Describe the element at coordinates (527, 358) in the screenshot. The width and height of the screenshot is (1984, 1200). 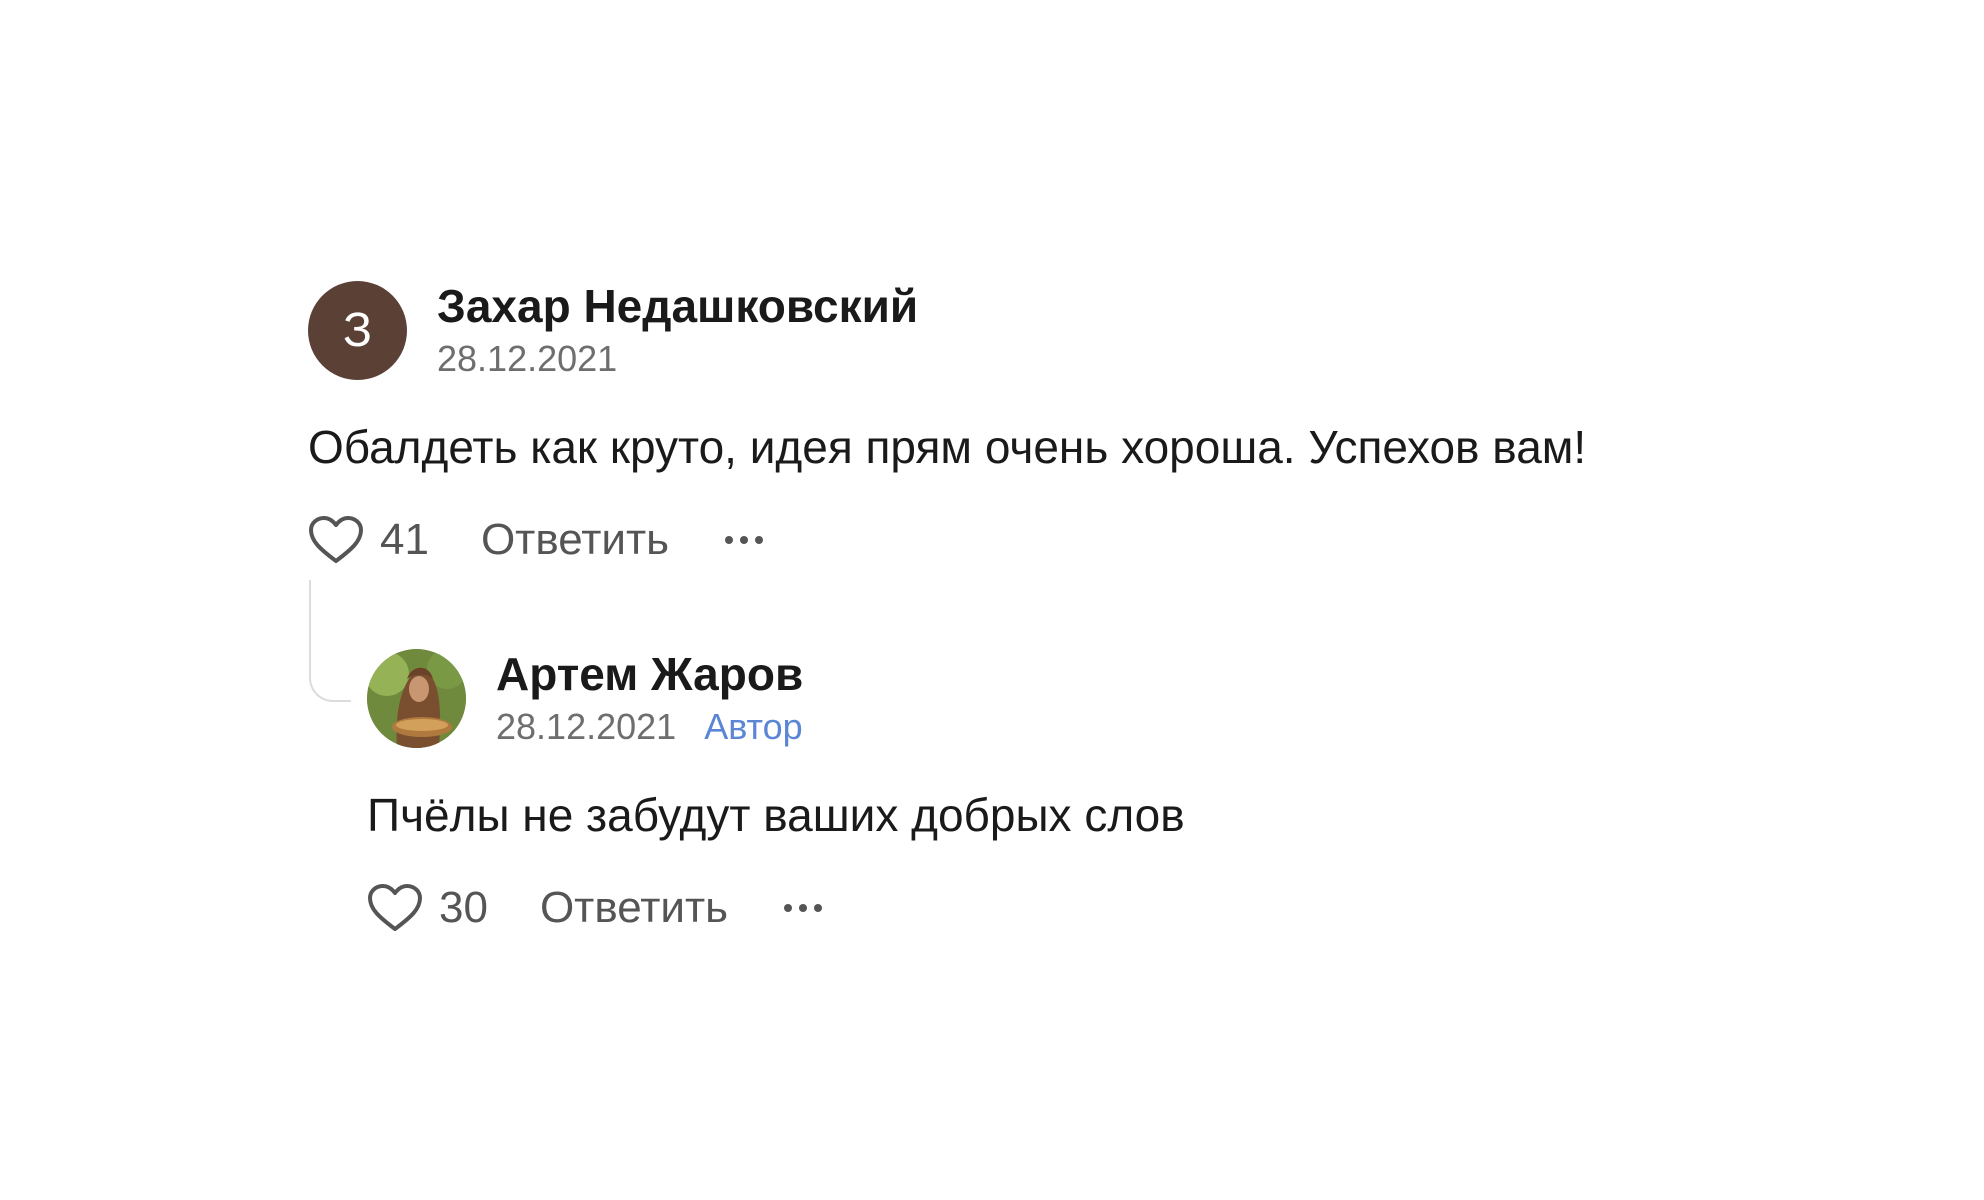
I see `comment-date: 28.12.2021` at that location.